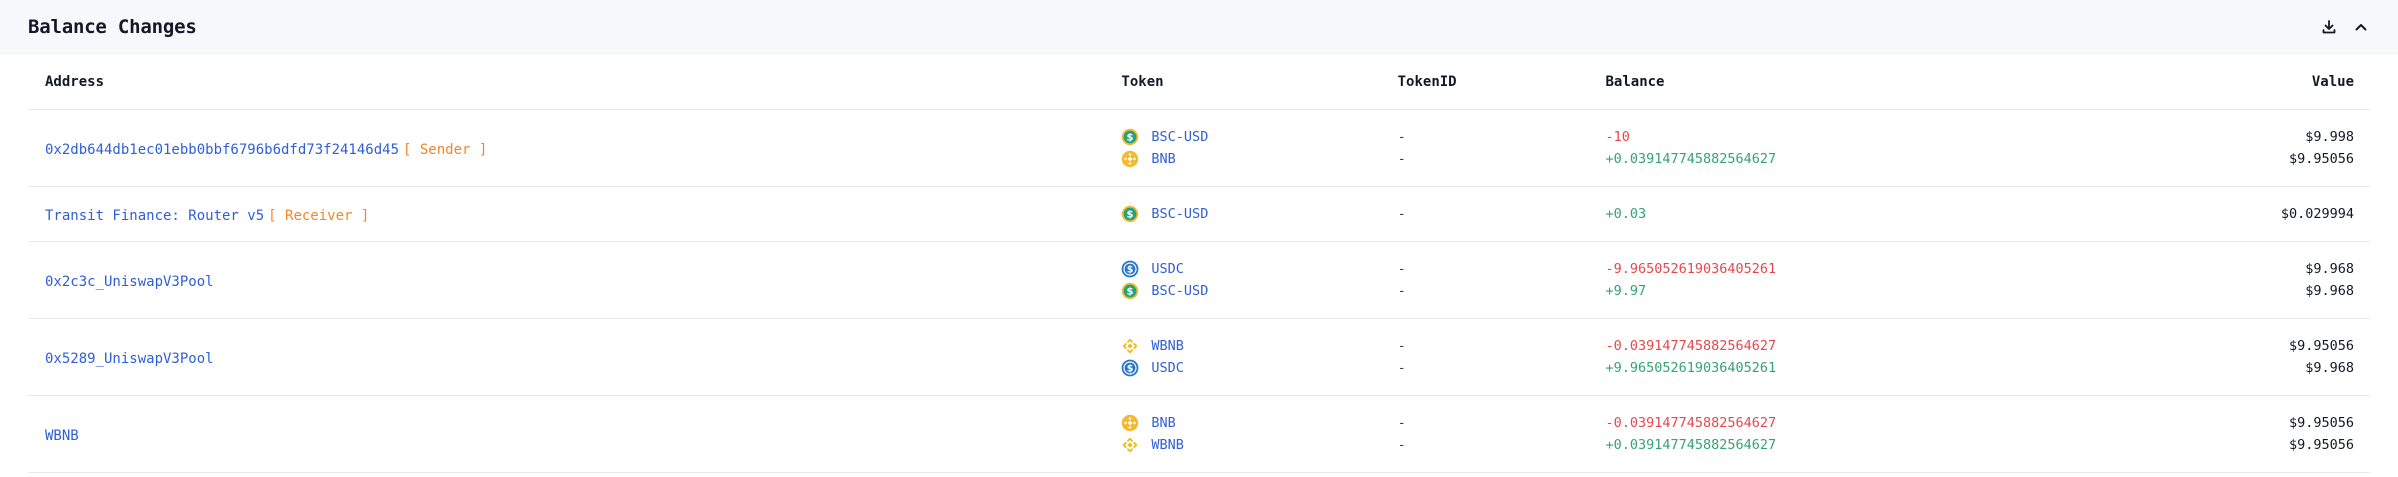 The image size is (2398, 477). Describe the element at coordinates (574, 214) in the screenshot. I see `address-cell: Transit Finance: Router v5[ Receiver ]` at that location.